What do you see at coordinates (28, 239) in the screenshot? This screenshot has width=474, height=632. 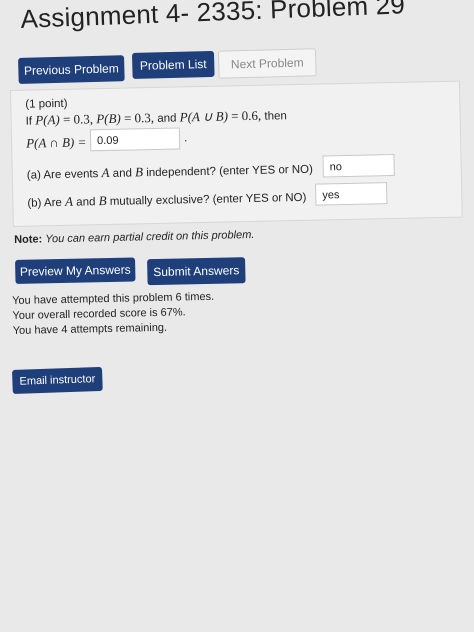 I see `note-label: Note:` at bounding box center [28, 239].